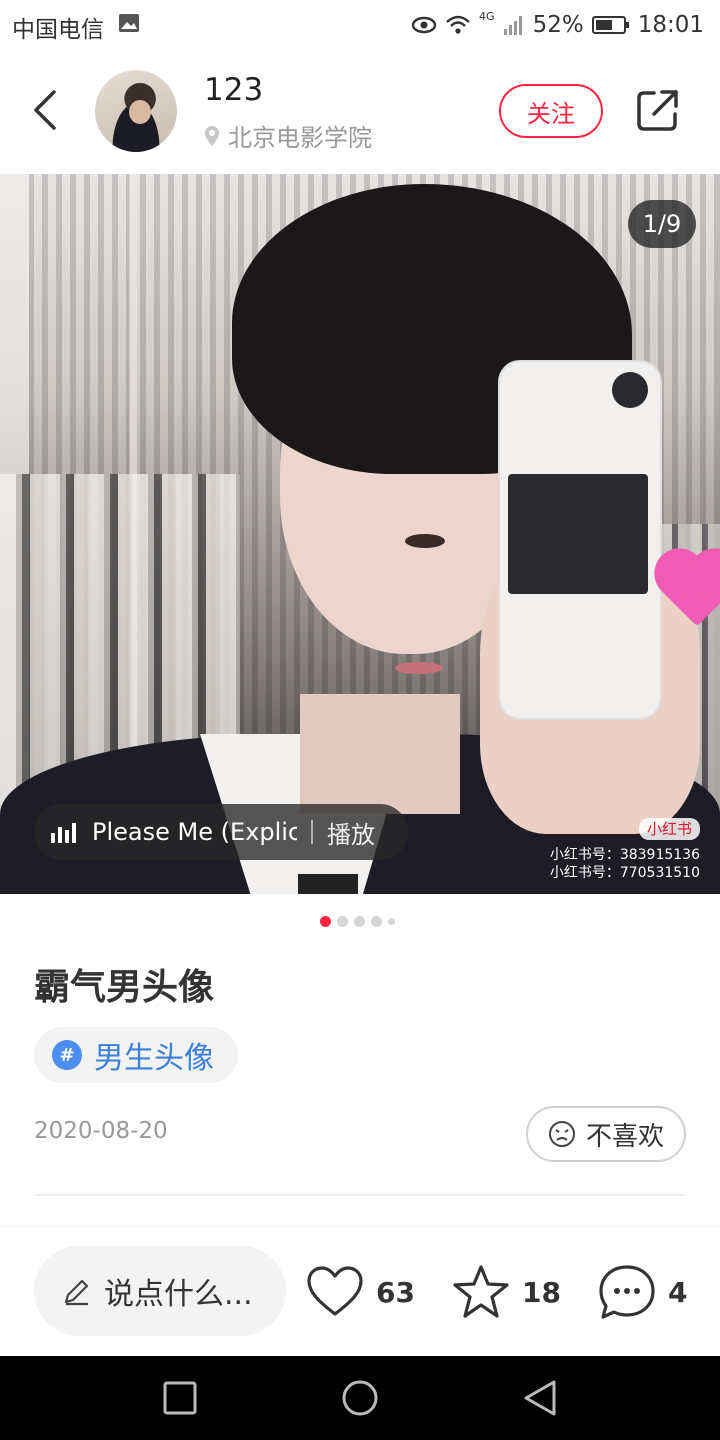  Describe the element at coordinates (67, 1055) in the screenshot. I see `hashtag-icon: #` at that location.